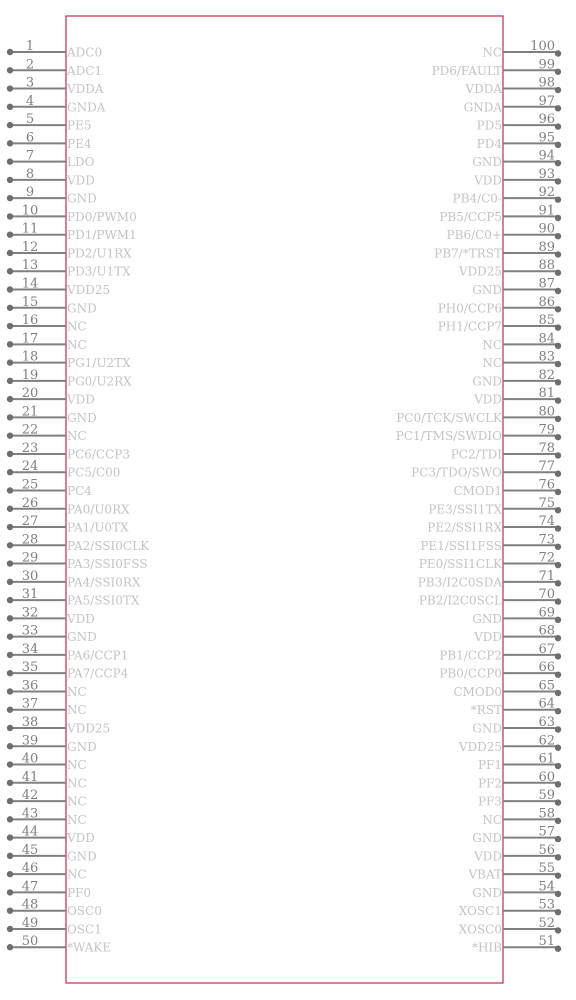 The width and height of the screenshot is (576, 1000). What do you see at coordinates (30, 375) in the screenshot?
I see `pin-number: 19` at bounding box center [30, 375].